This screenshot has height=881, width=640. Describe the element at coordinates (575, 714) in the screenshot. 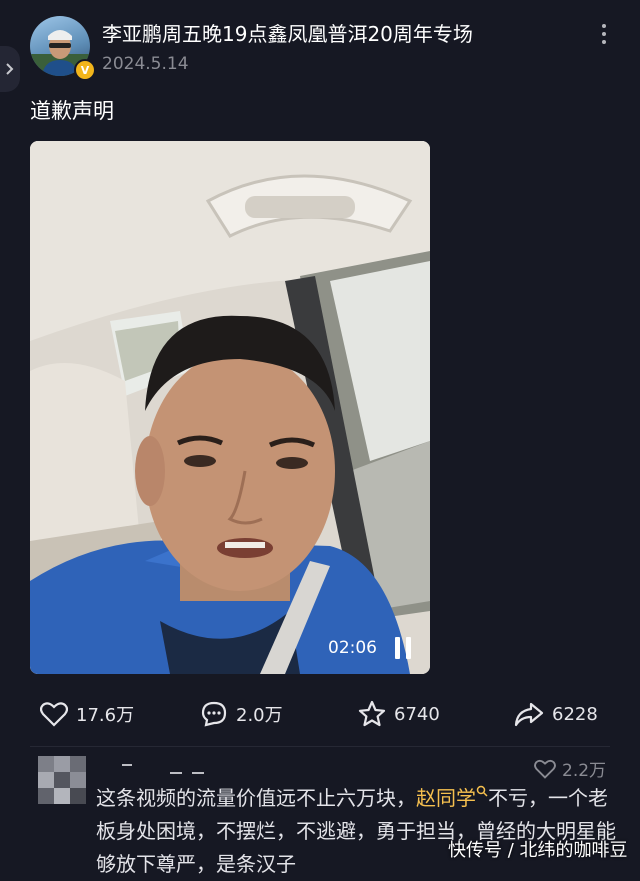

I see `share-count: 6228` at that location.